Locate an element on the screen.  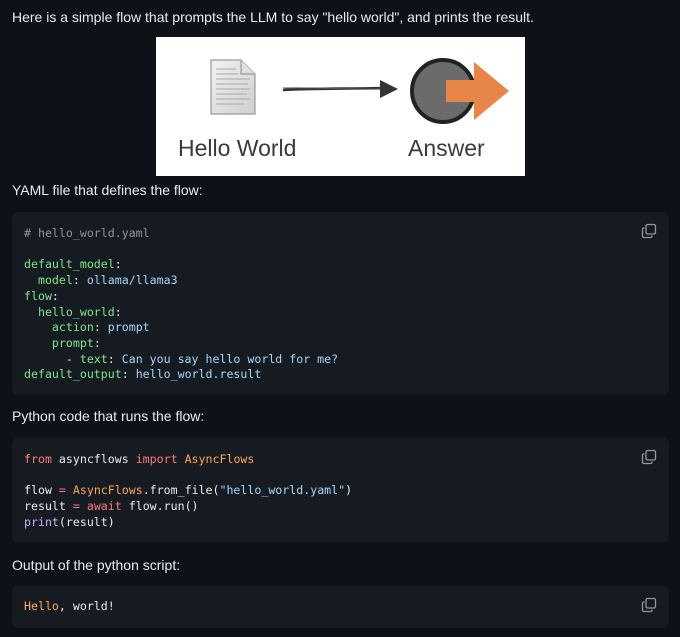
yaml-key: text is located at coordinates (93, 358).